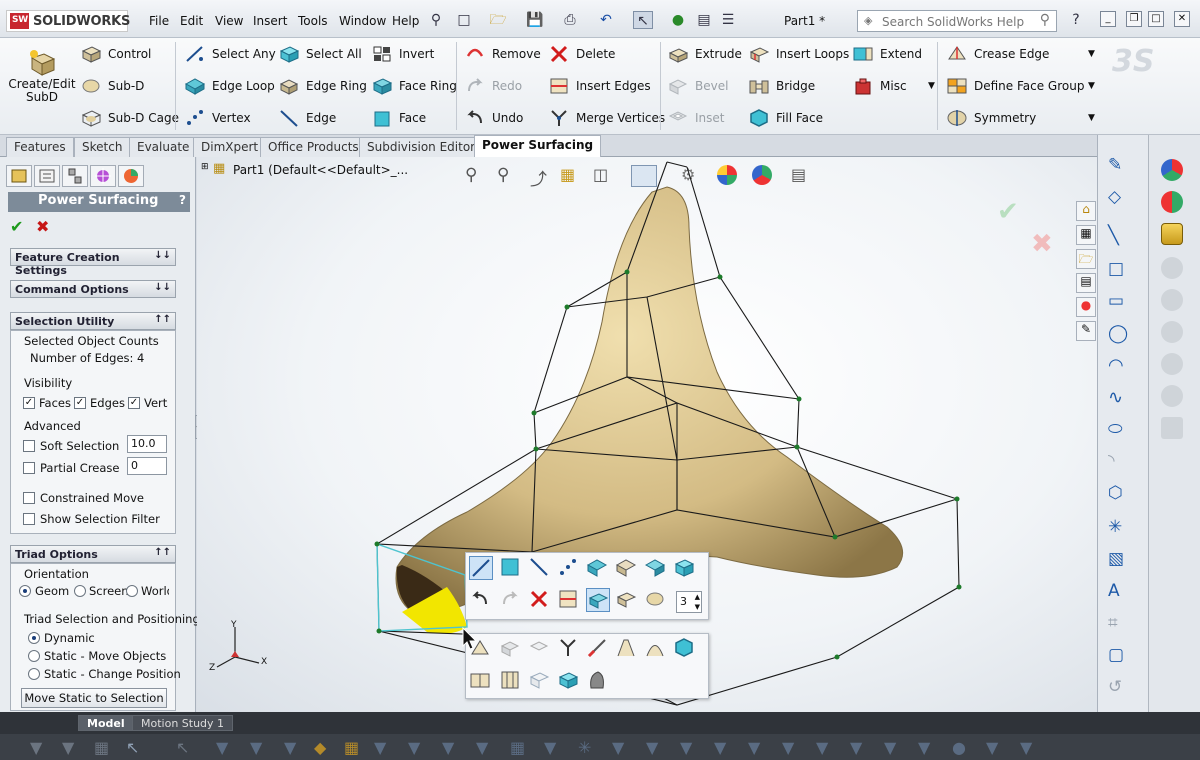  Describe the element at coordinates (230, 147) in the screenshot. I see `tab-dimxpert: DimXpert` at that location.